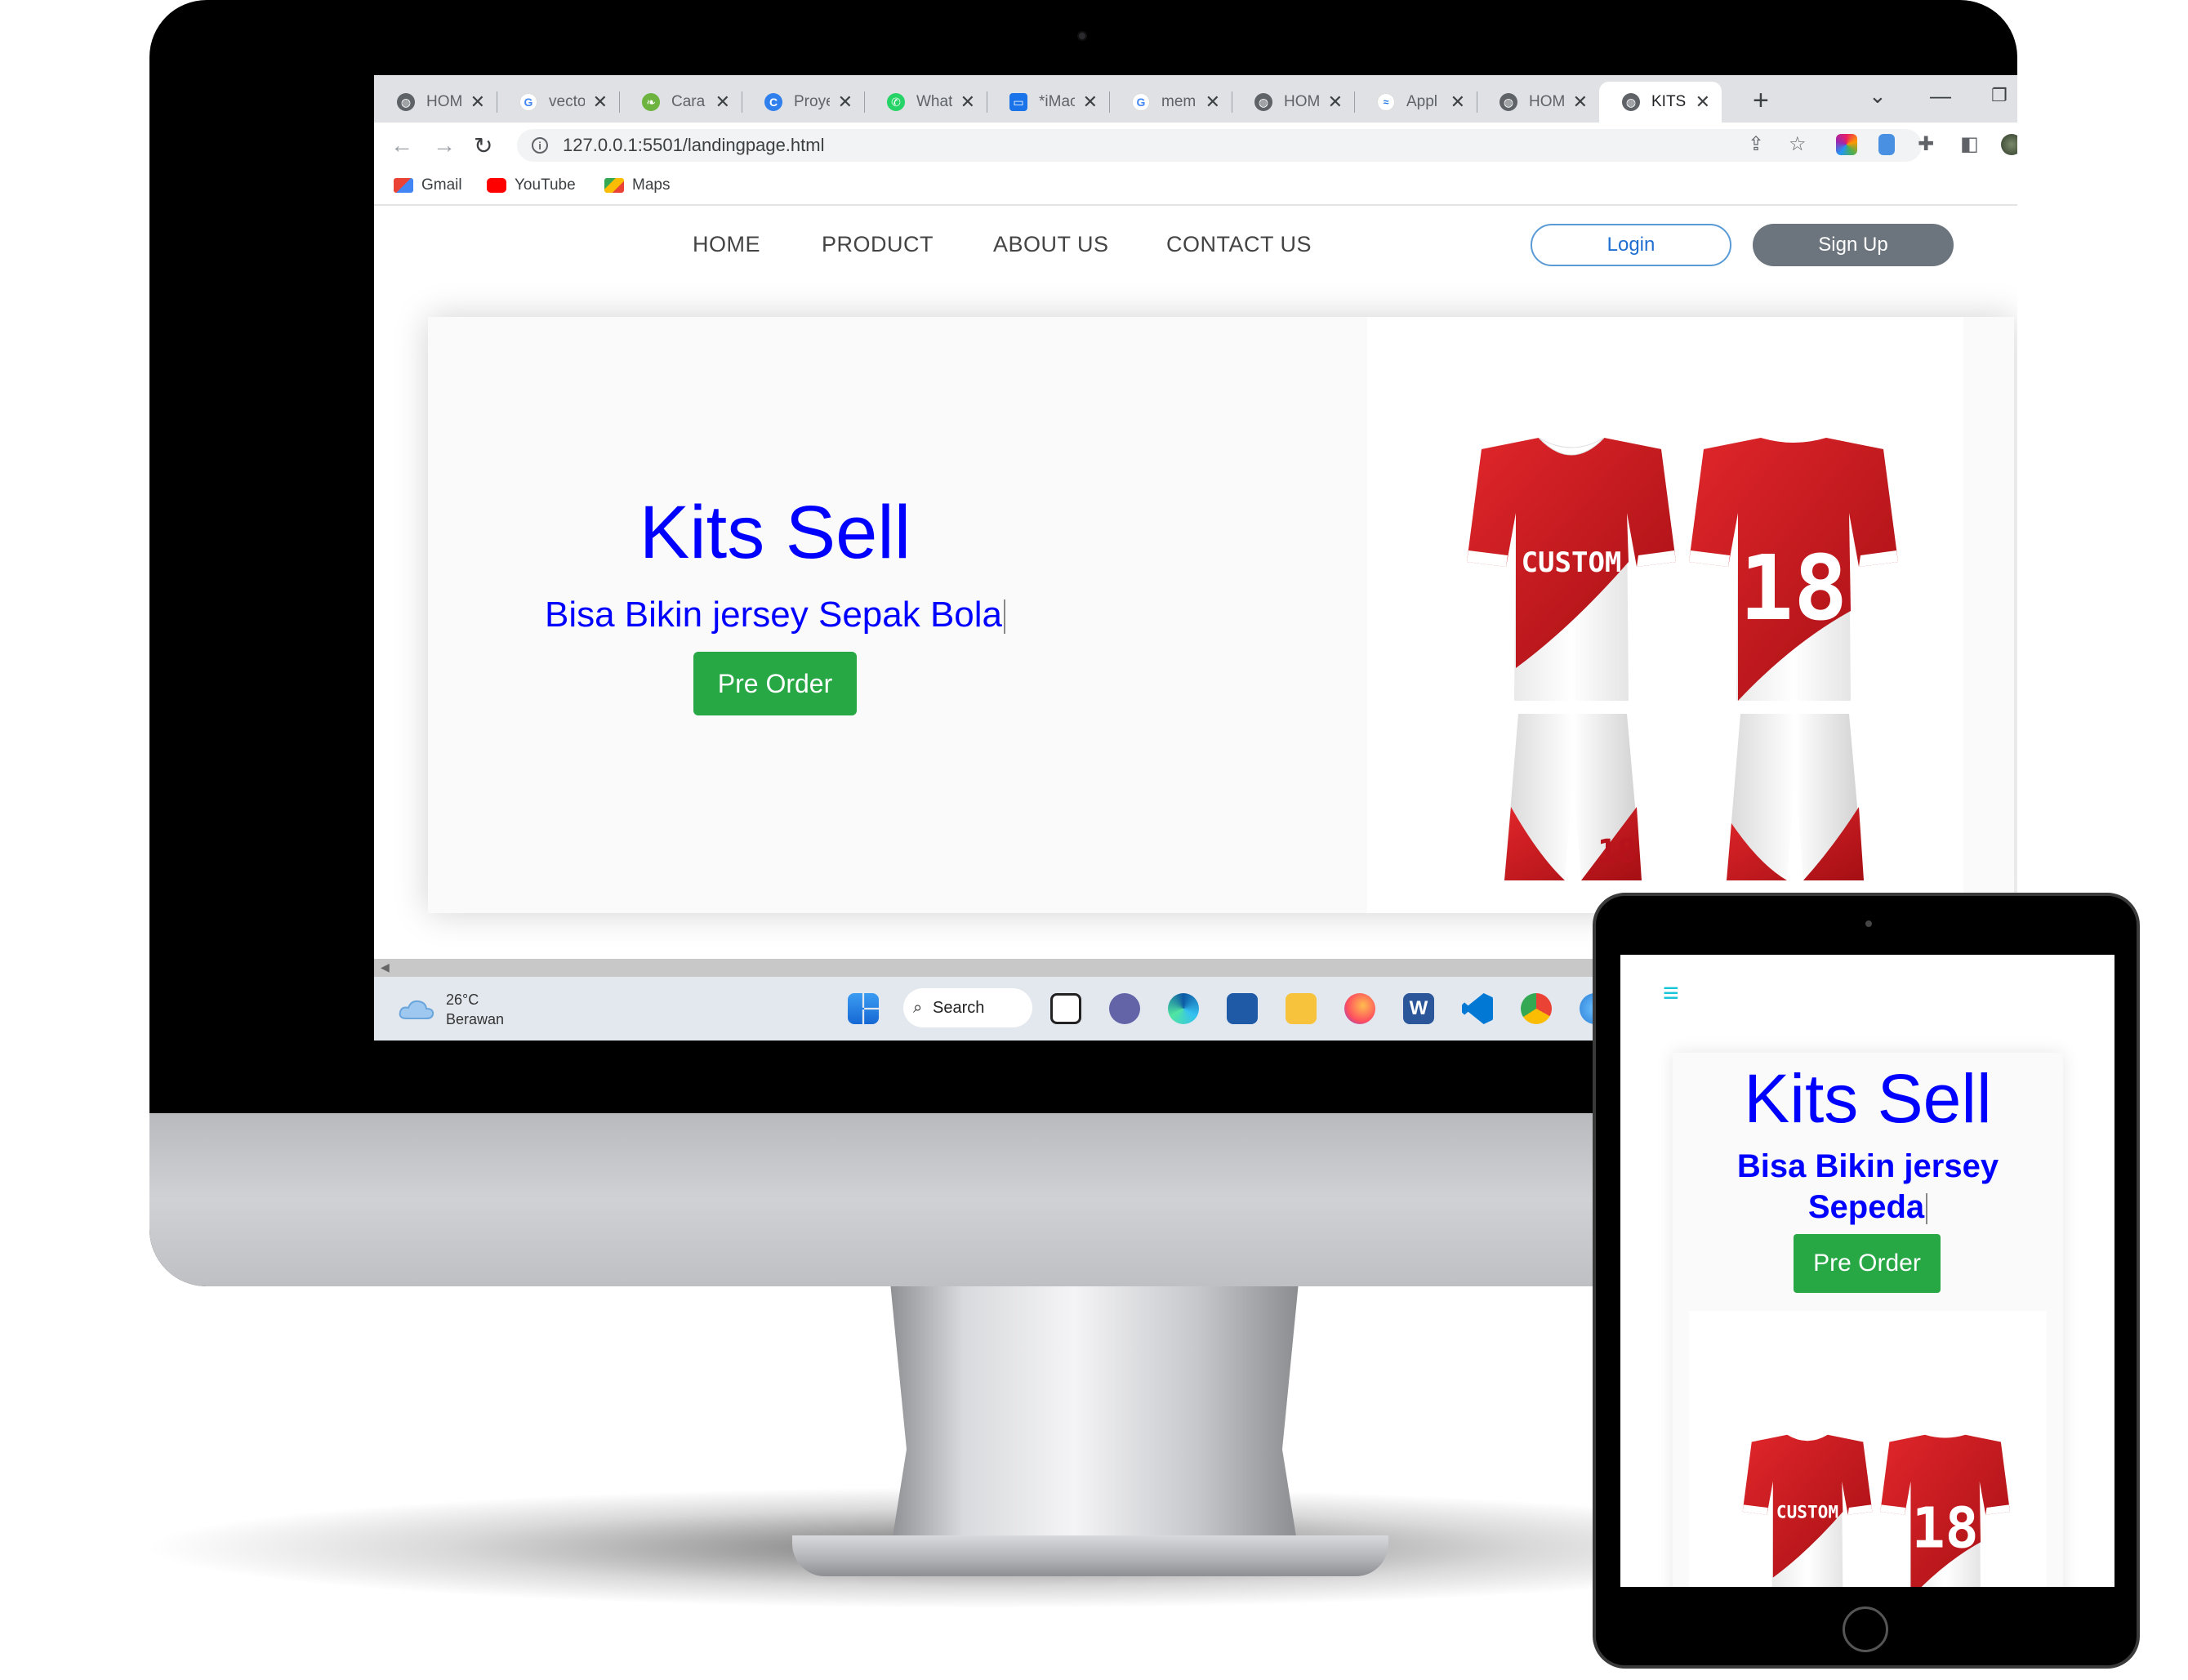 Image resolution: width=2188 pixels, height=1680 pixels. What do you see at coordinates (1090, 1556) in the screenshot?
I see `imac-foot` at bounding box center [1090, 1556].